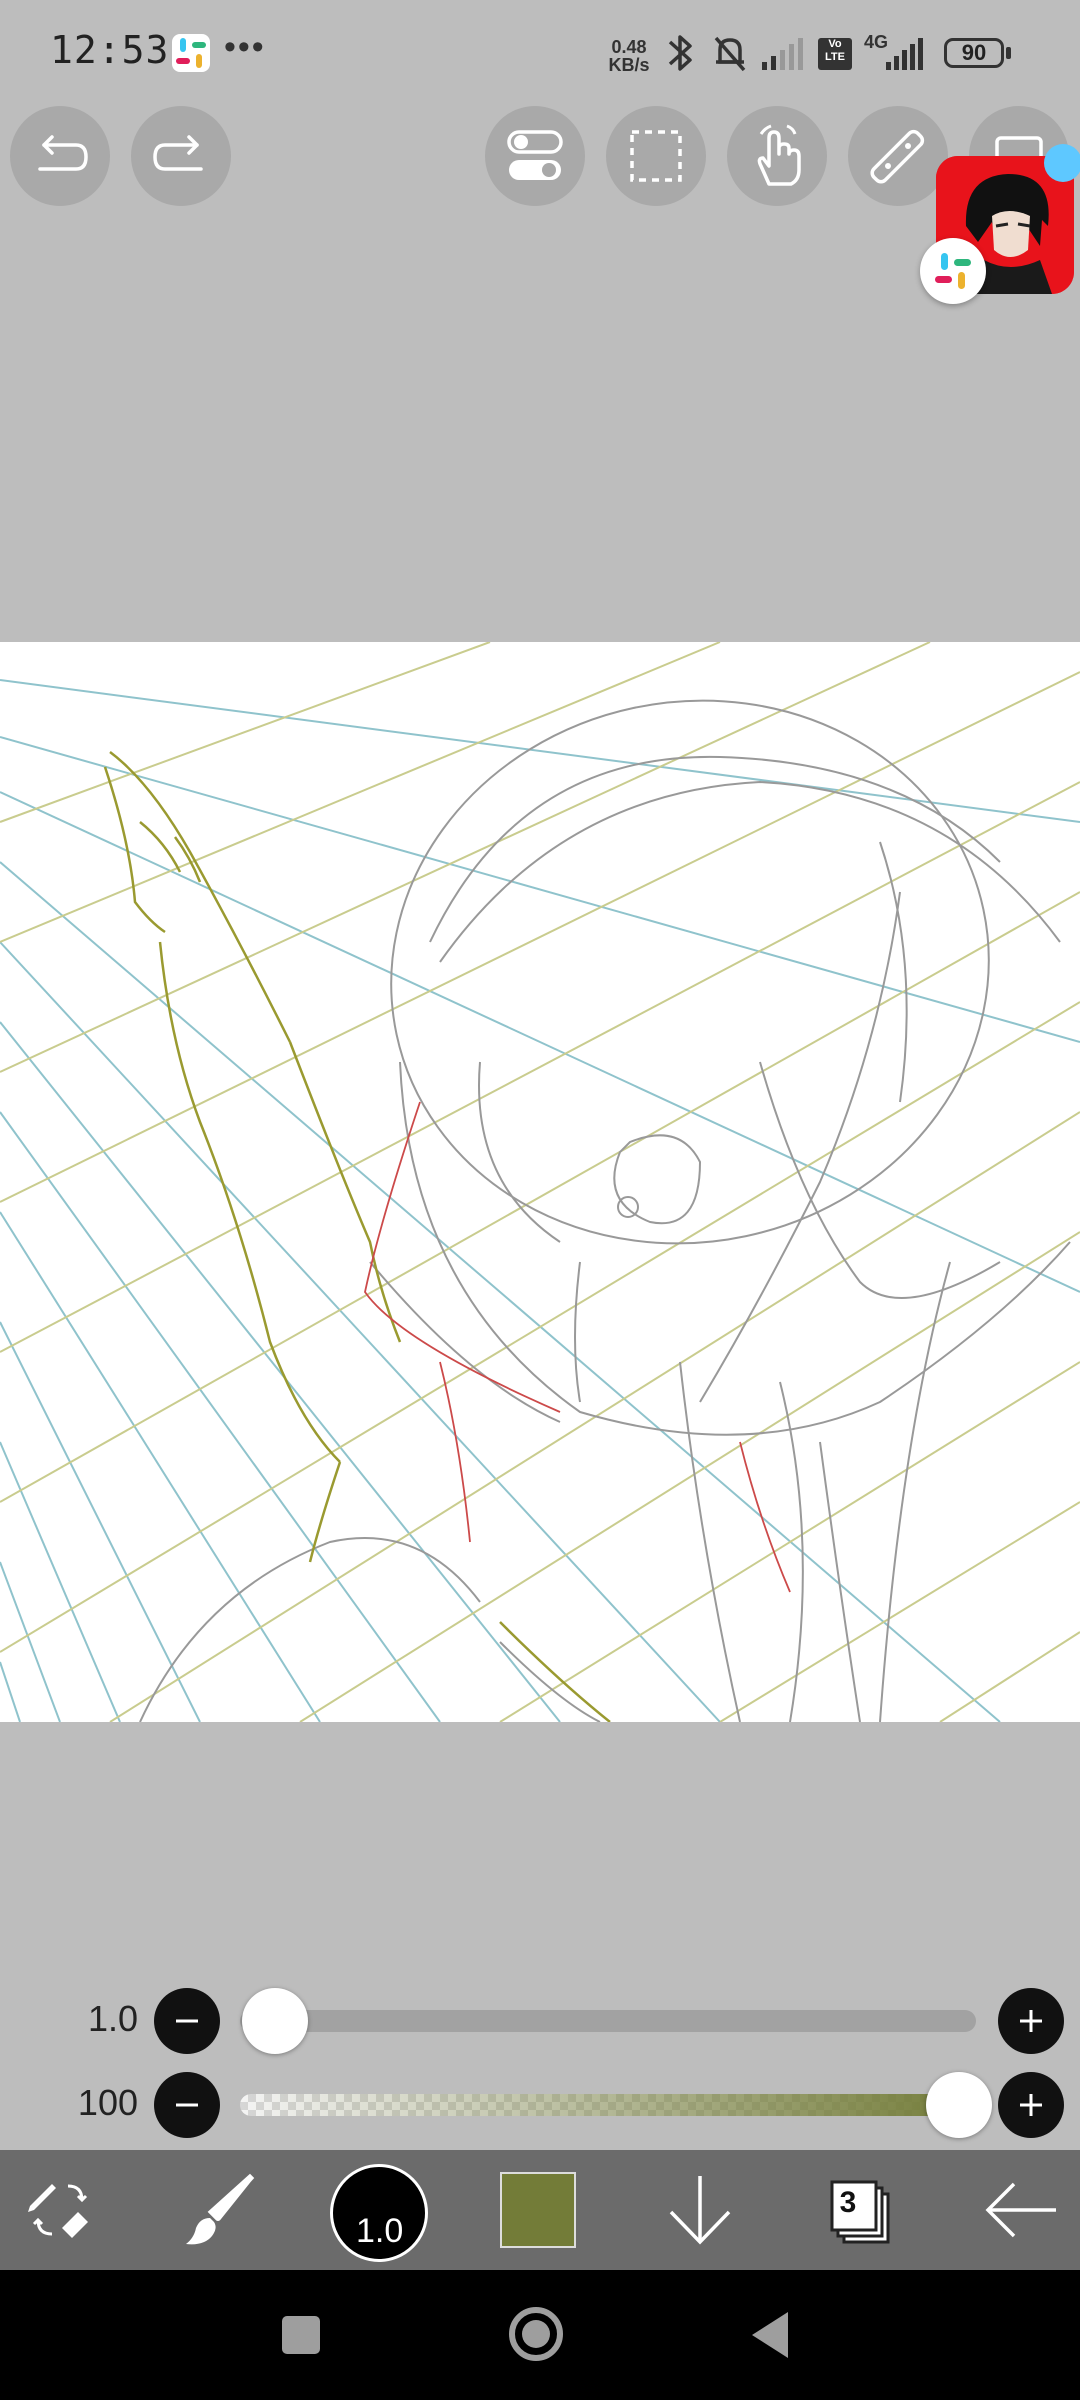  Describe the element at coordinates (540, 50) in the screenshot. I see `status-bar: 12:53 ••• 0.48 KB/s Vo LTE 4G 90` at that location.